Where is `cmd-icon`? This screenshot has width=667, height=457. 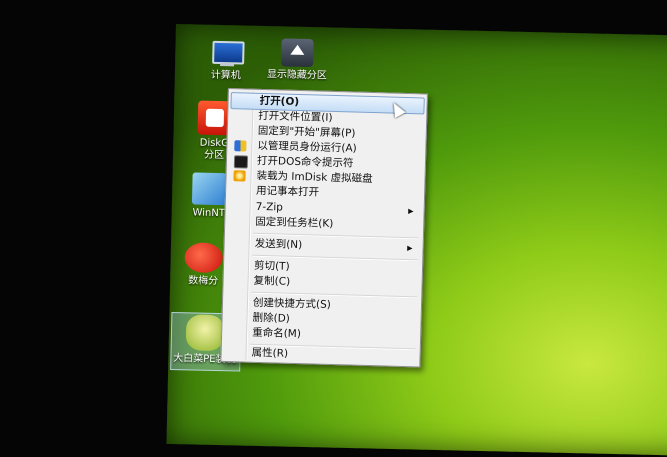
cmd-icon is located at coordinates (241, 162).